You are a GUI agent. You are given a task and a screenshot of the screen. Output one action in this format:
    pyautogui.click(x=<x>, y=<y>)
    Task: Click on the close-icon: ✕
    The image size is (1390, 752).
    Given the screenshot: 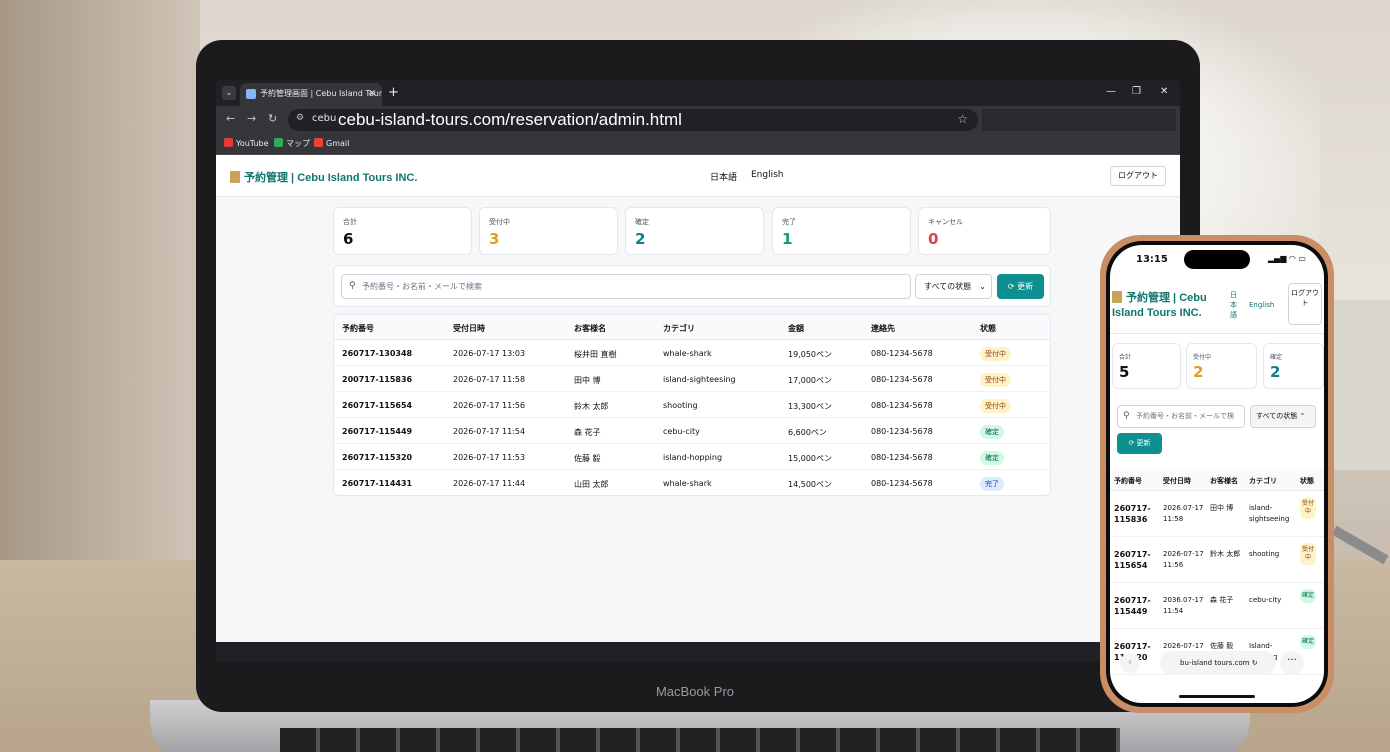 What is the action you would take?
    pyautogui.click(x=372, y=94)
    